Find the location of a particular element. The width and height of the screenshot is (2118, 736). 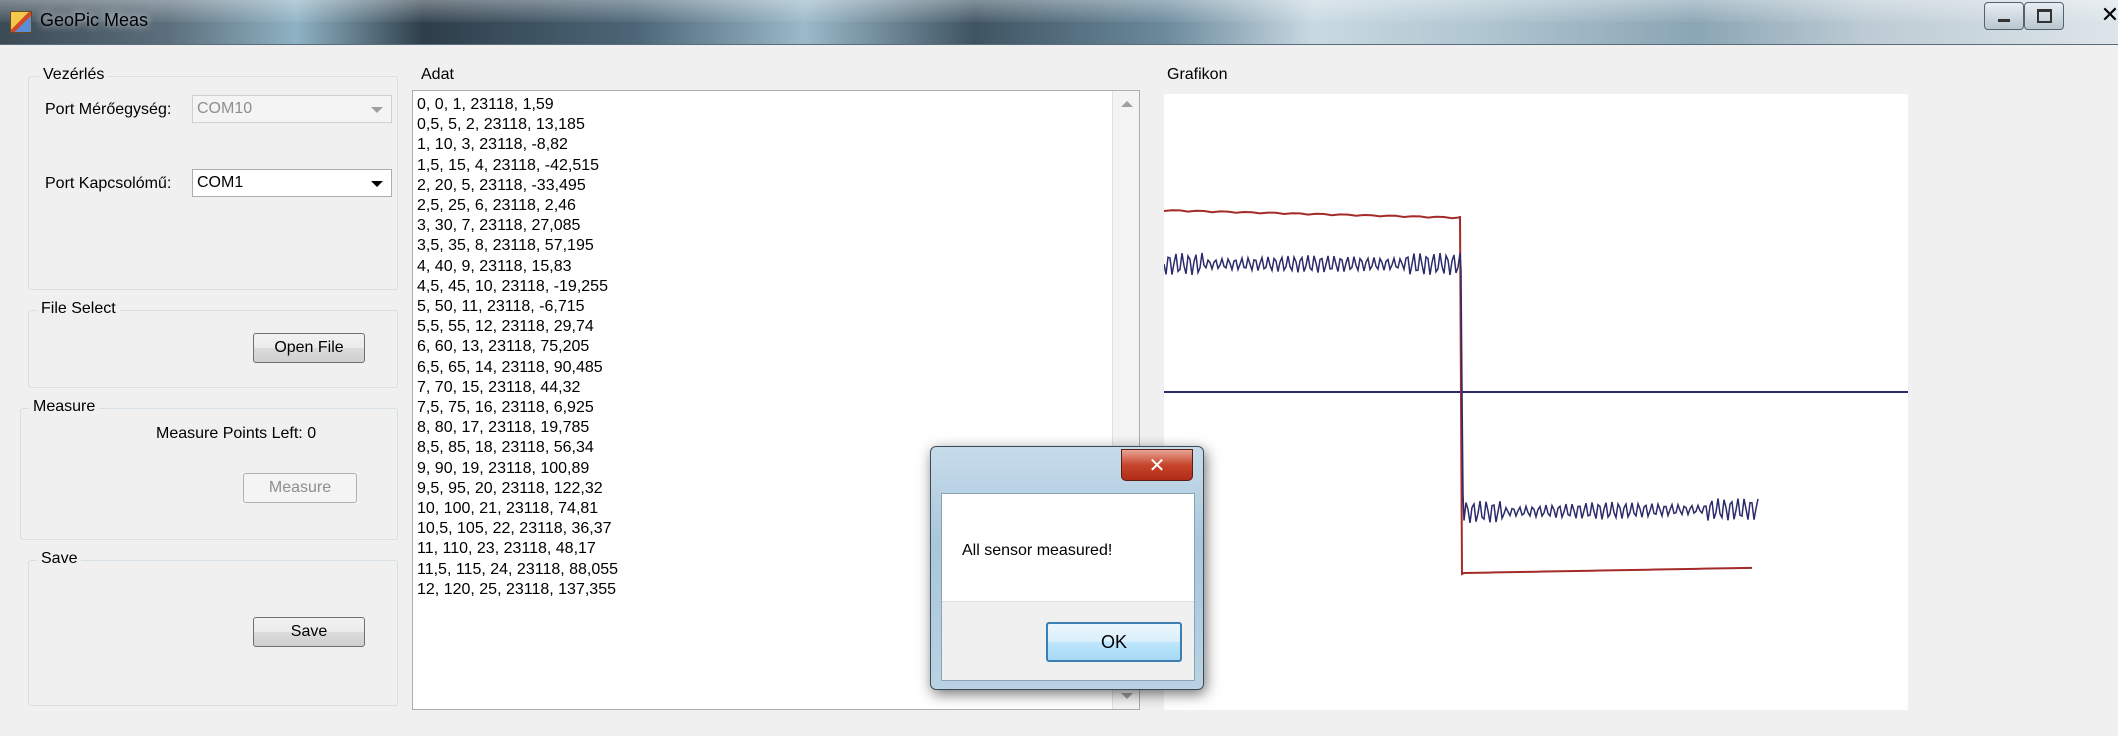

minimize-button is located at coordinates (2004, 16).